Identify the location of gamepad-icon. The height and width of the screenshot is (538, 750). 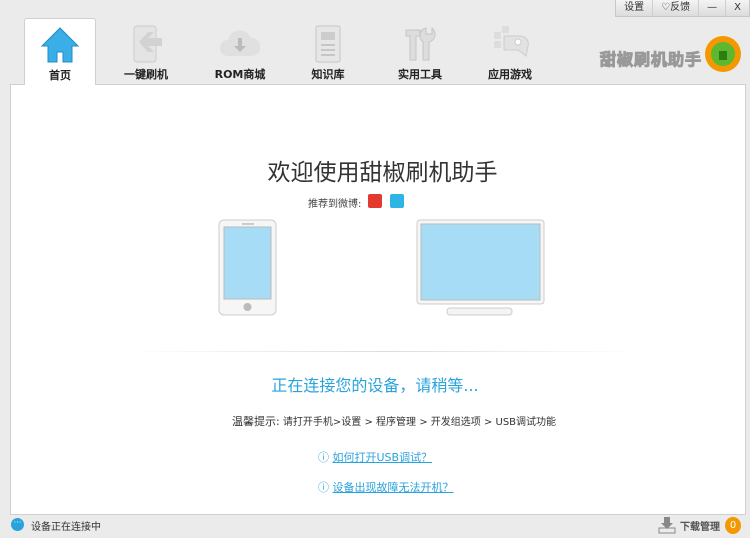
(511, 41).